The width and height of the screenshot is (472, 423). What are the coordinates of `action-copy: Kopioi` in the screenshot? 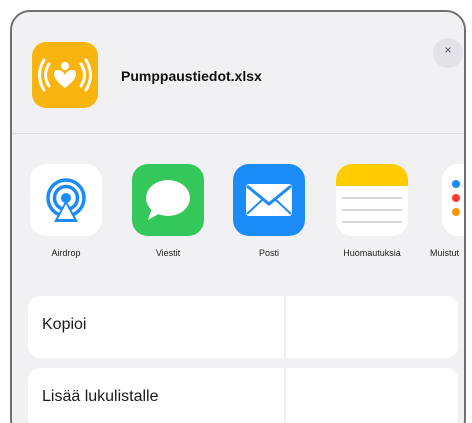 It's located at (243, 327).